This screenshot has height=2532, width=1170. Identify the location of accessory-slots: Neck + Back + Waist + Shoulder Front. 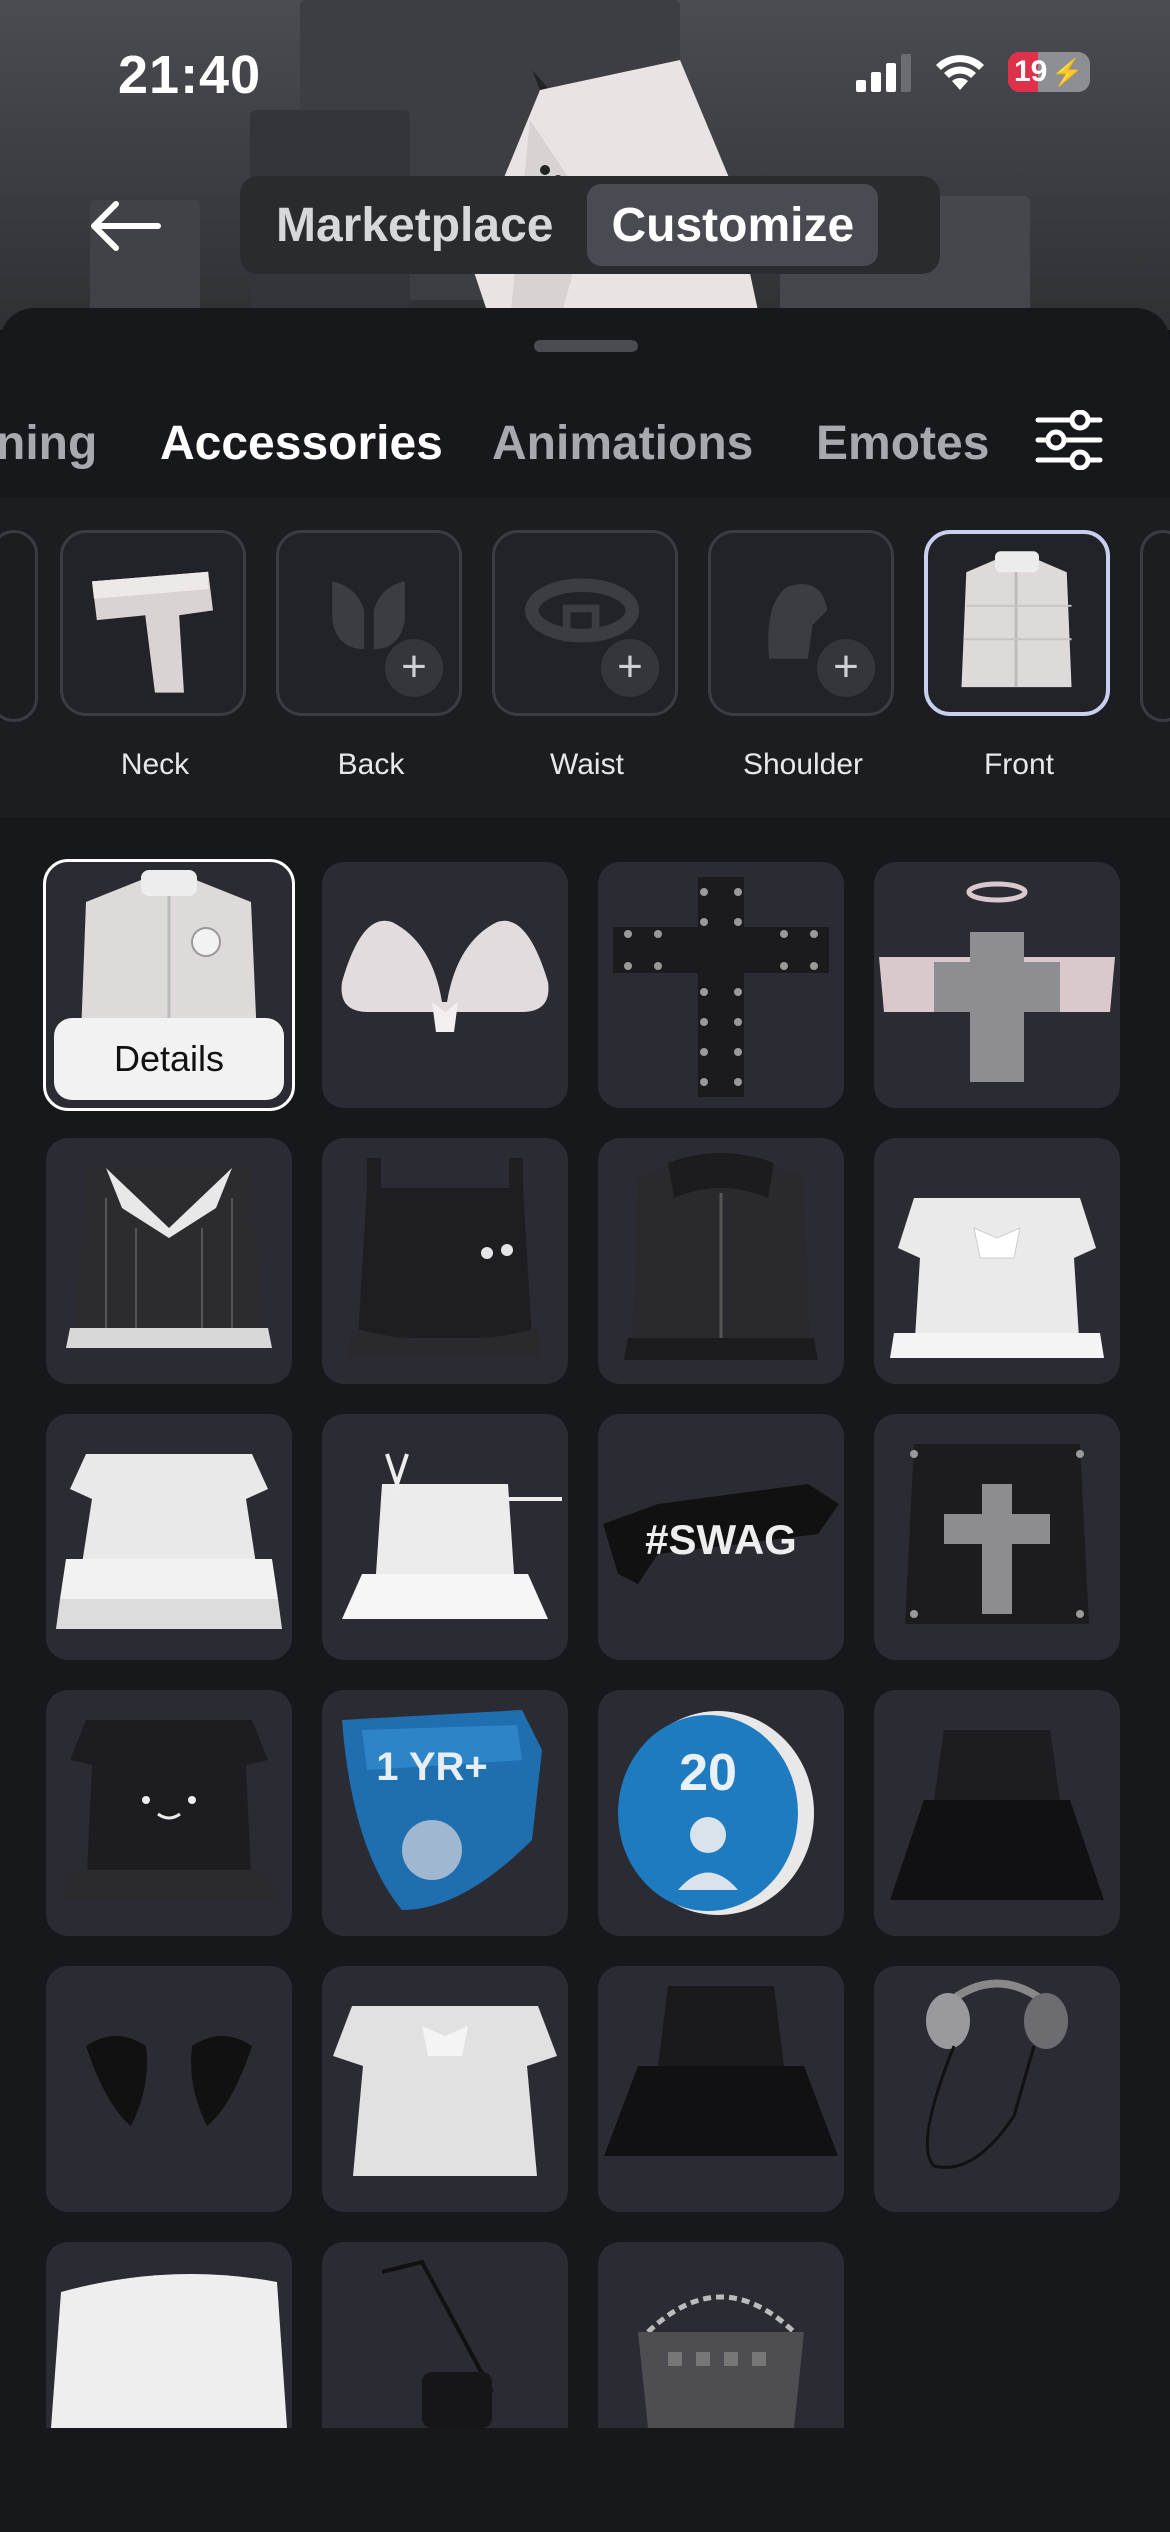
(585, 658).